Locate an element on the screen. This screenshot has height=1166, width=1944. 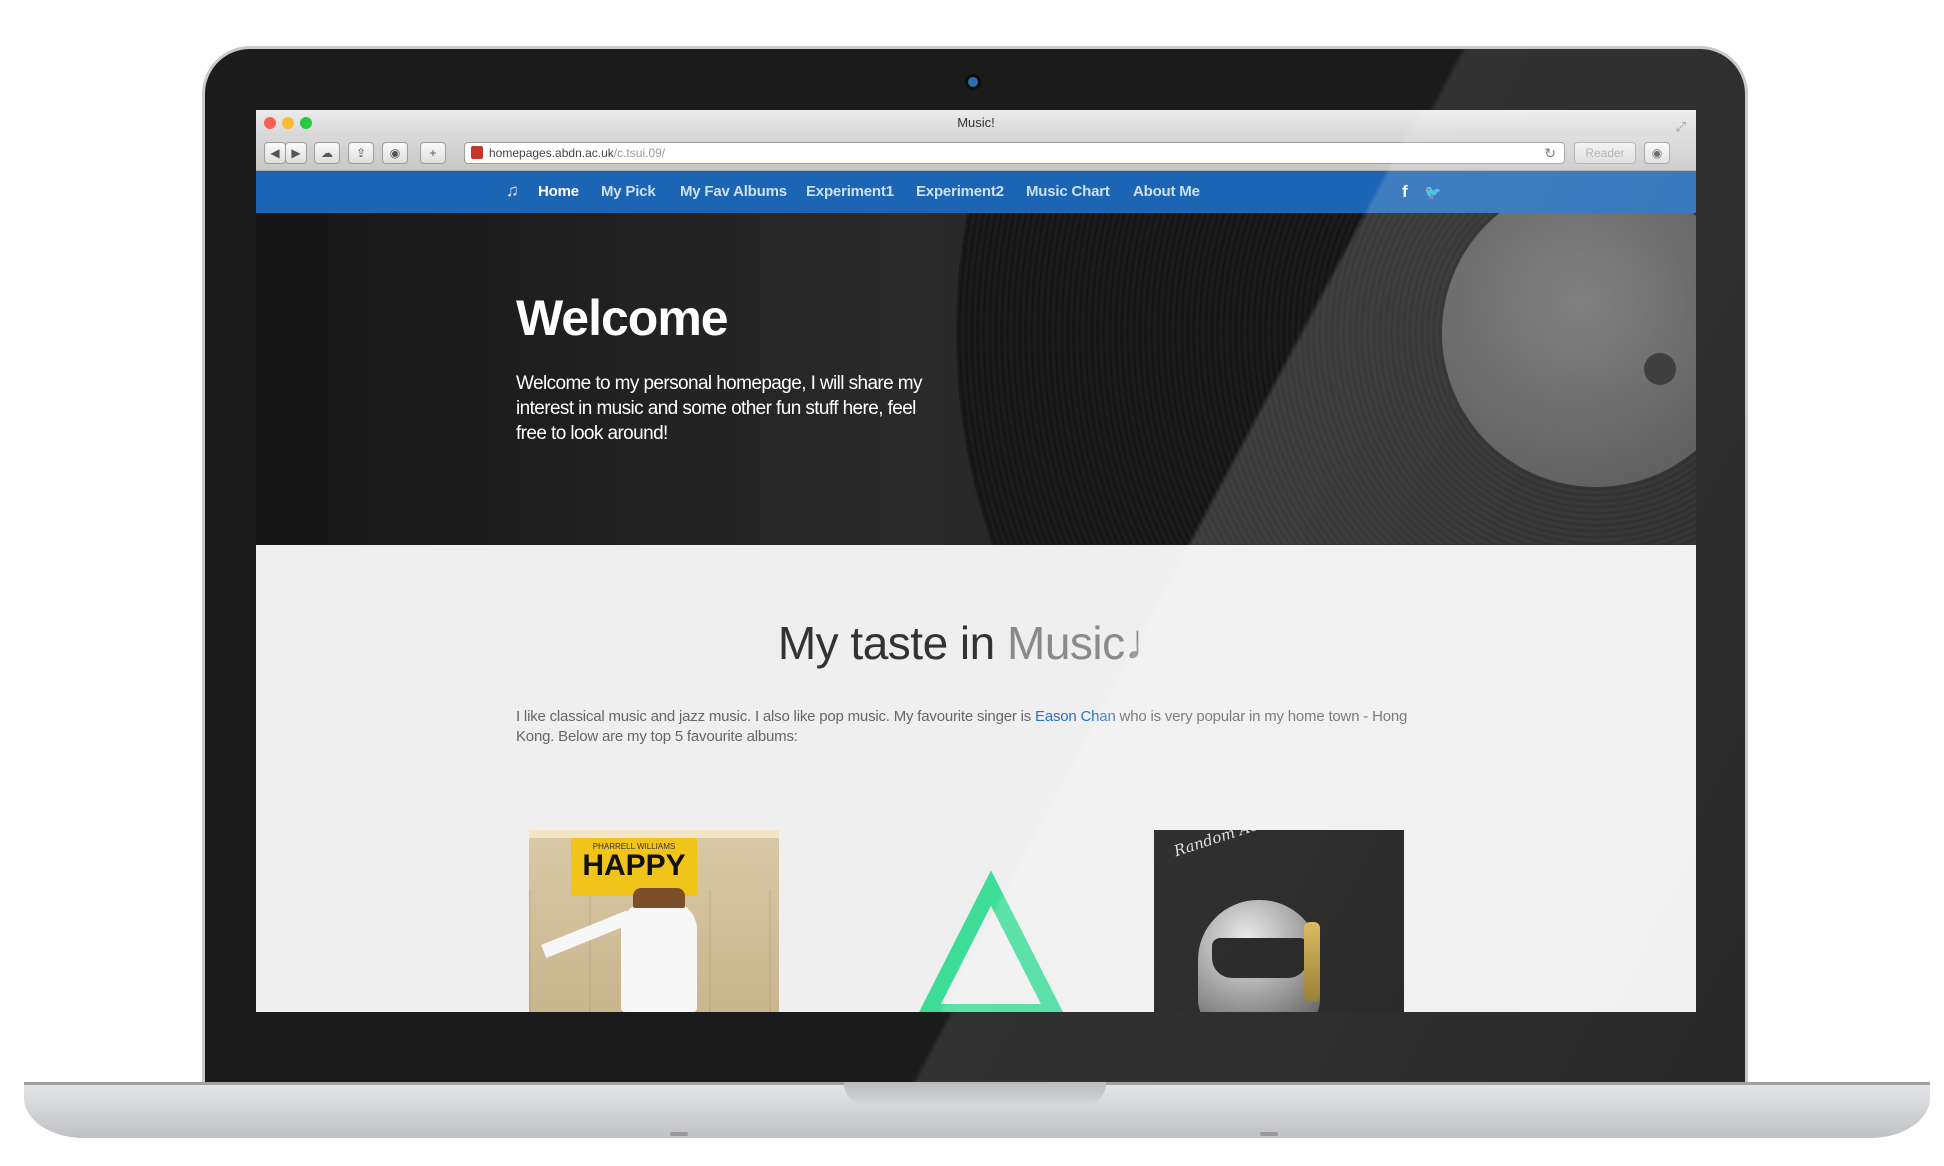
section-title-dark: My taste in is located at coordinates (892, 643).